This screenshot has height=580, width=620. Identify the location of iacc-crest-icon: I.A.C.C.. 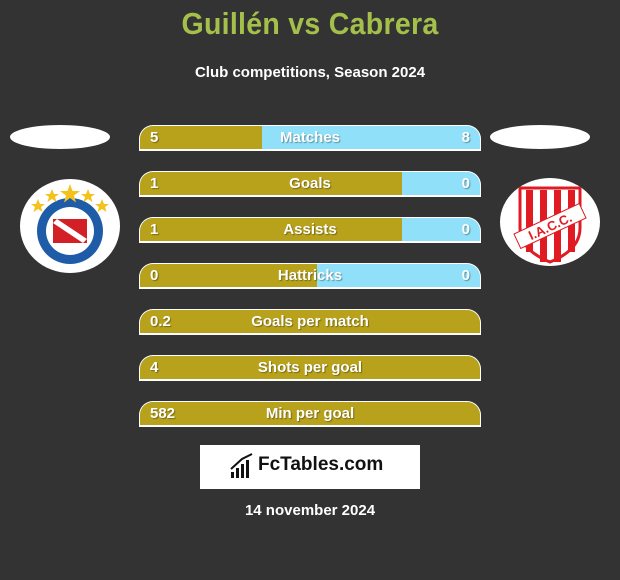
(550, 222).